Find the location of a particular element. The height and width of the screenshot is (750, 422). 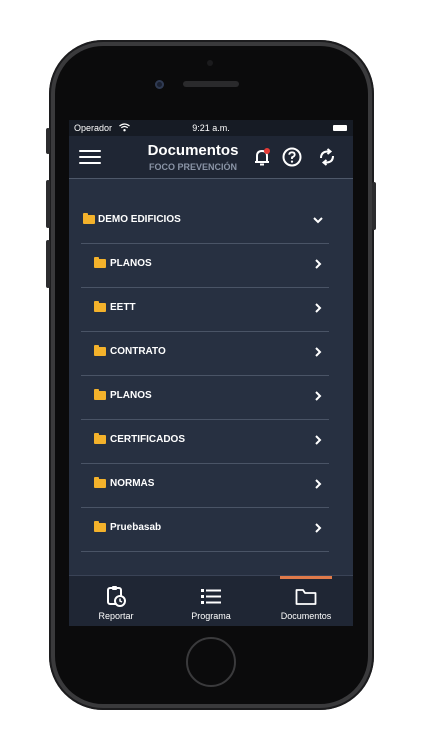

folder-label: CONTRATO is located at coordinates (138, 351).